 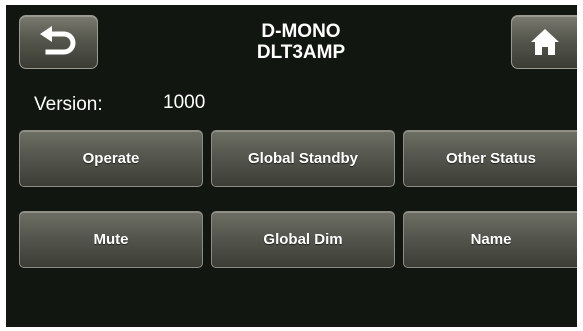 I want to click on home-icon, so click(x=545, y=42).